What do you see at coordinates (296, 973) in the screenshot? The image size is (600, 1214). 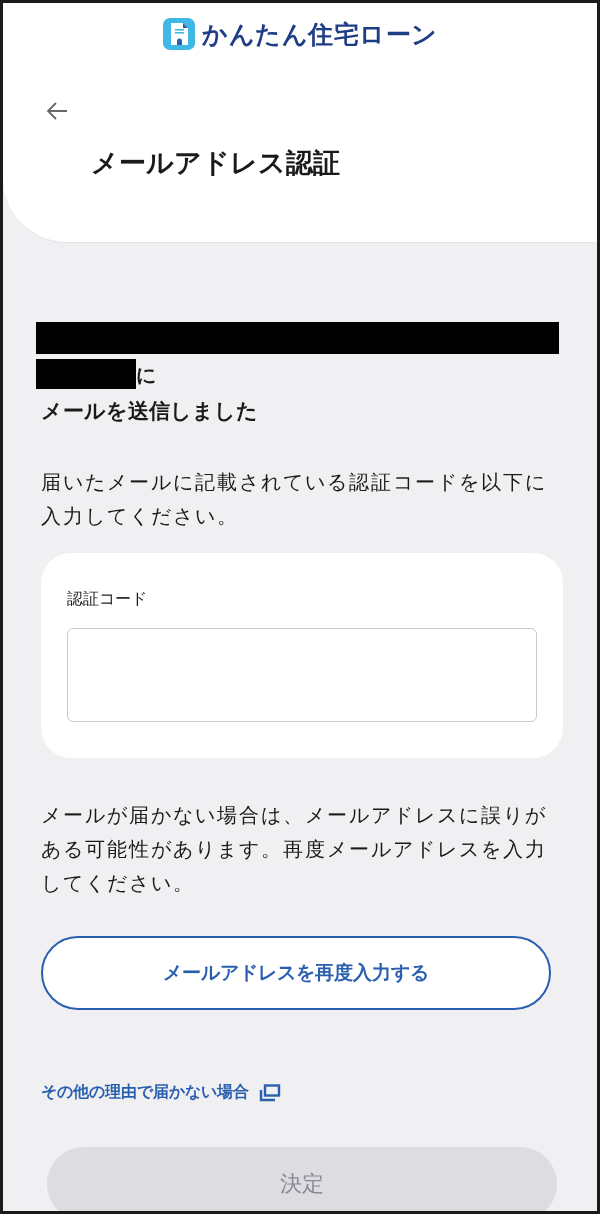 I see `reenter-button: メールアドレスを再度入力する` at bounding box center [296, 973].